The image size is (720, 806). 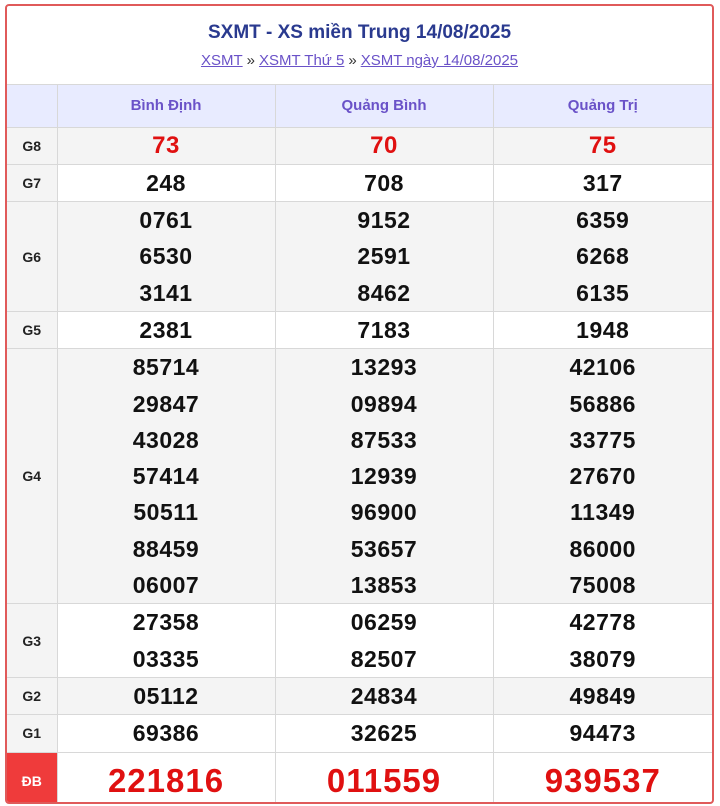 I want to click on prize-row: G7 248 708 317, so click(x=359, y=183).